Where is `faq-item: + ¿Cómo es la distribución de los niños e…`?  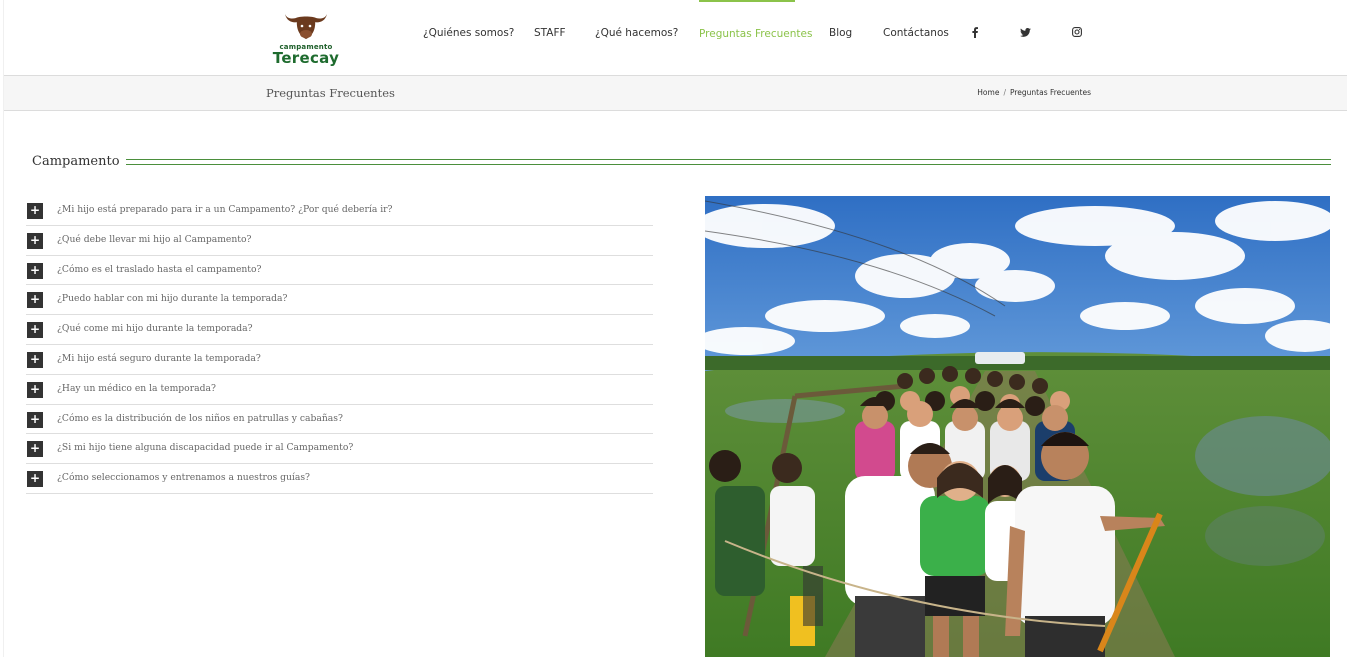
faq-item: + ¿Cómo es la distribución de los niños e… is located at coordinates (339, 420).